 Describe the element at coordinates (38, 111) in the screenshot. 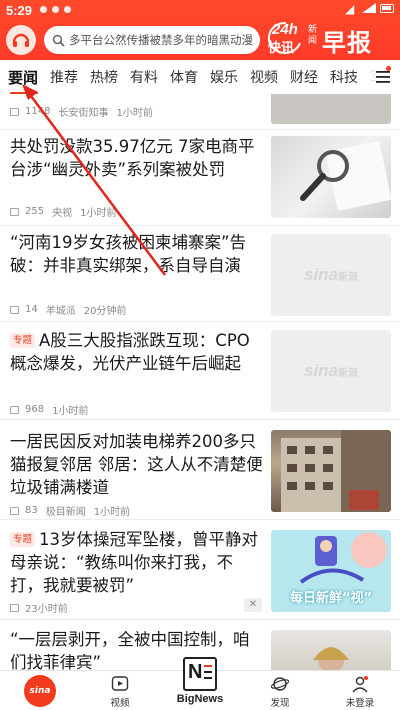

I see `comment-count: 1148` at that location.